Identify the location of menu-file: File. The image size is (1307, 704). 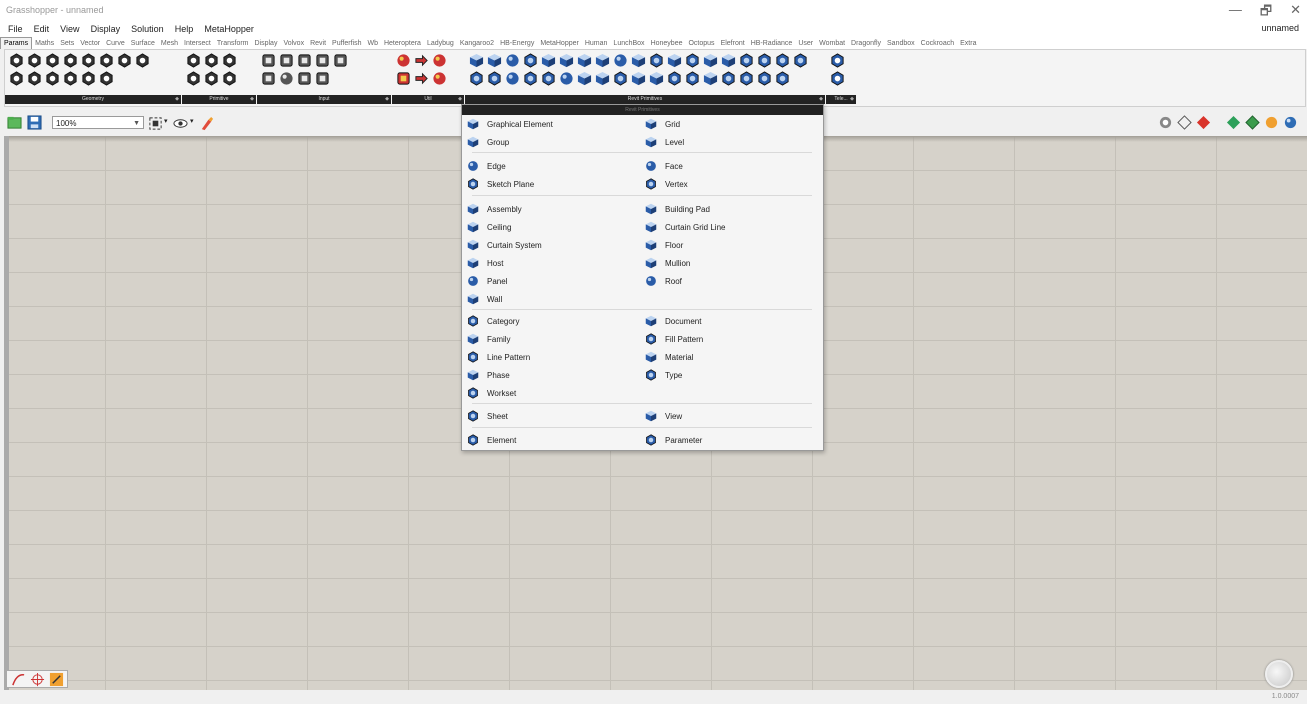
(15, 29).